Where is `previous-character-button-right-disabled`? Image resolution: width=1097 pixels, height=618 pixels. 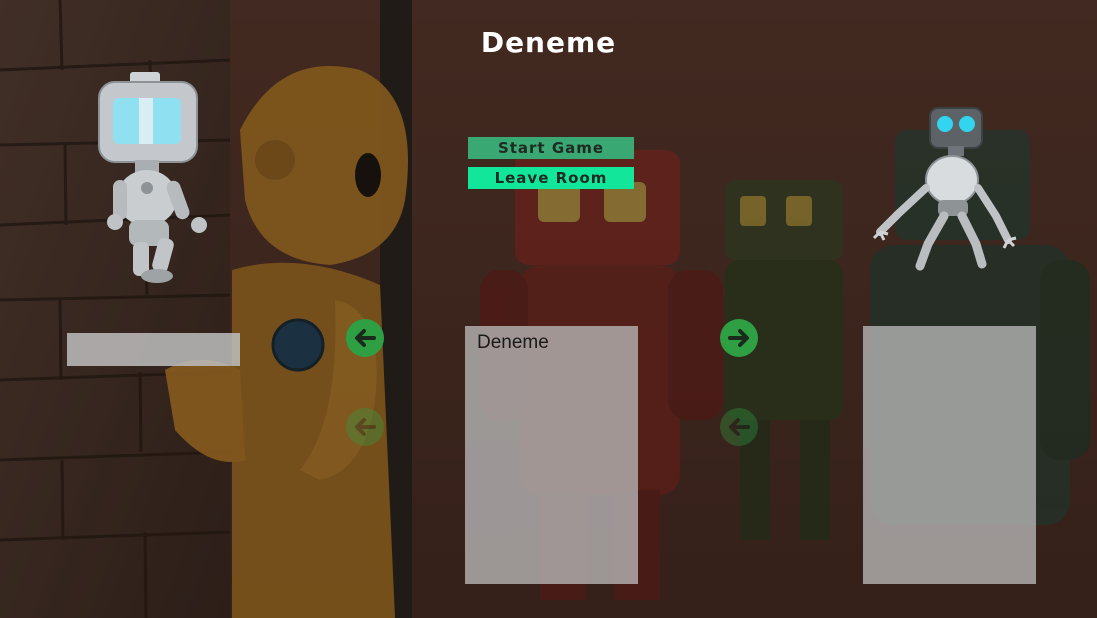 previous-character-button-right-disabled is located at coordinates (739, 427).